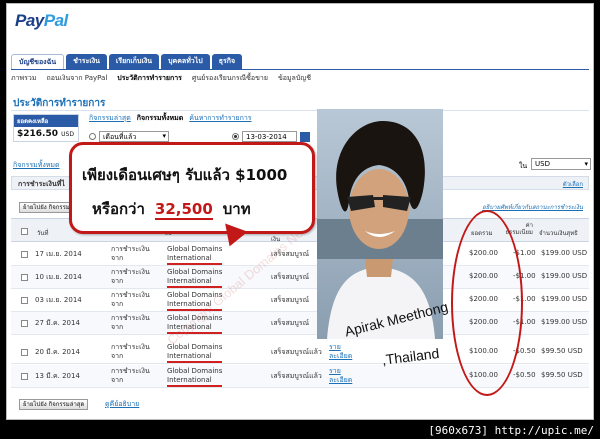 This screenshot has width=600, height=439. What do you see at coordinates (523, 166) in the screenshot?
I see `currency-label: ใน` at bounding box center [523, 166].